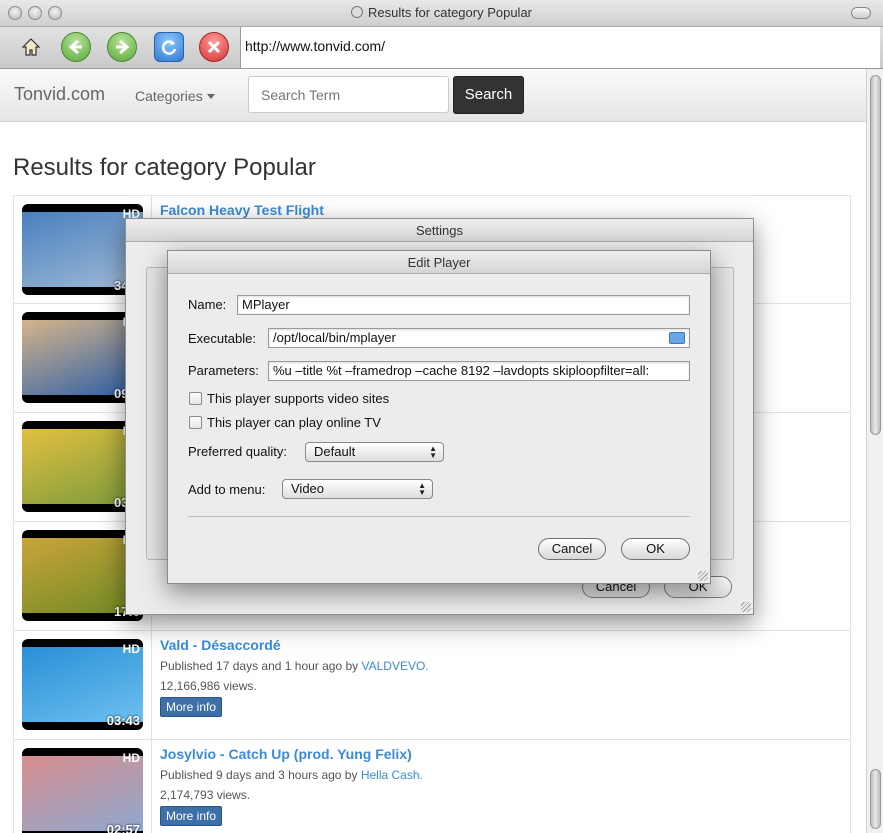 The height and width of the screenshot is (833, 883). I want to click on cancel-button: Cancel, so click(572, 549).